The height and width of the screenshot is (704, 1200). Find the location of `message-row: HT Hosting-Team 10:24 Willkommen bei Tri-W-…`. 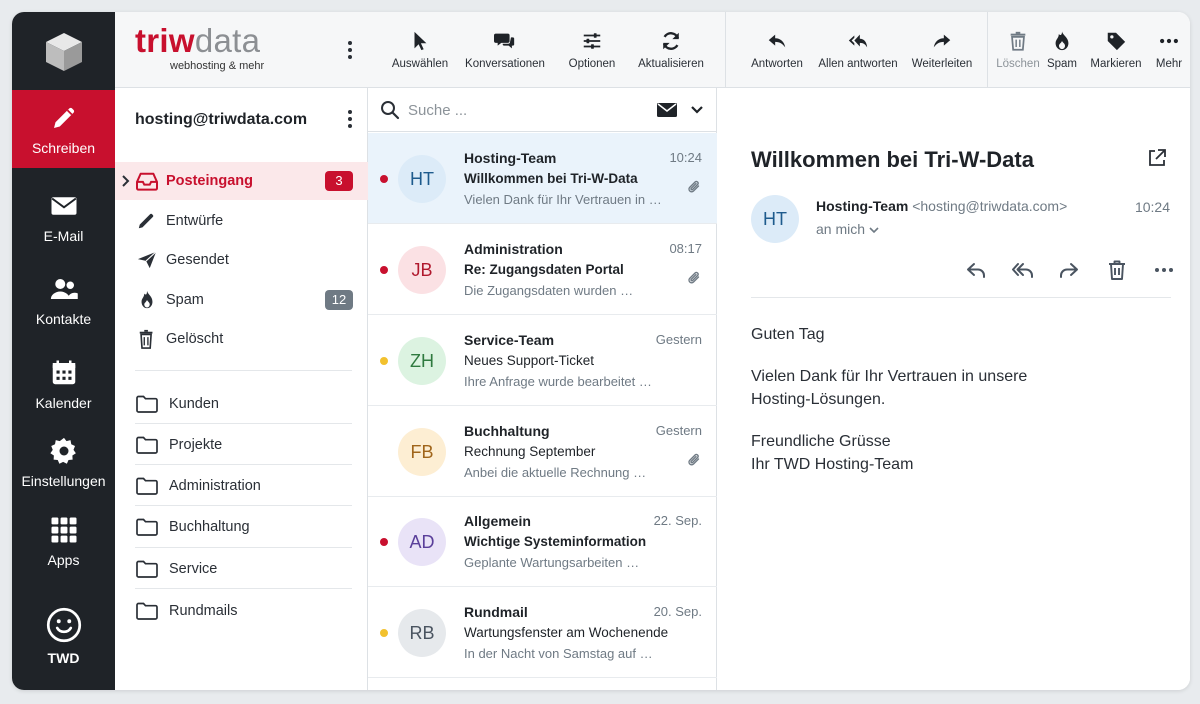

message-row: HT Hosting-Team 10:24 Willkommen bei Tri-W-… is located at coordinates (542, 178).